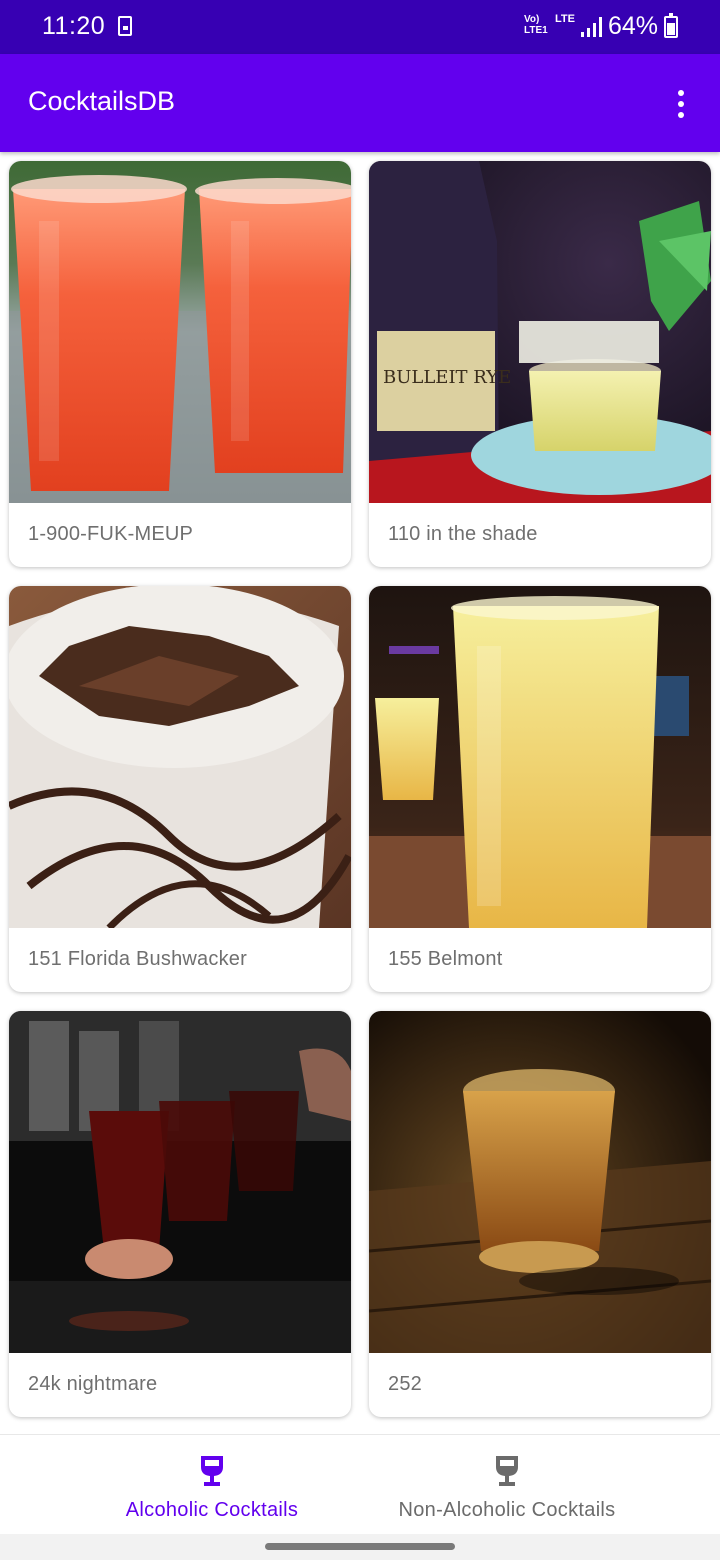 This screenshot has height=1560, width=720. I want to click on signal-bars-icon, so click(591, 27).